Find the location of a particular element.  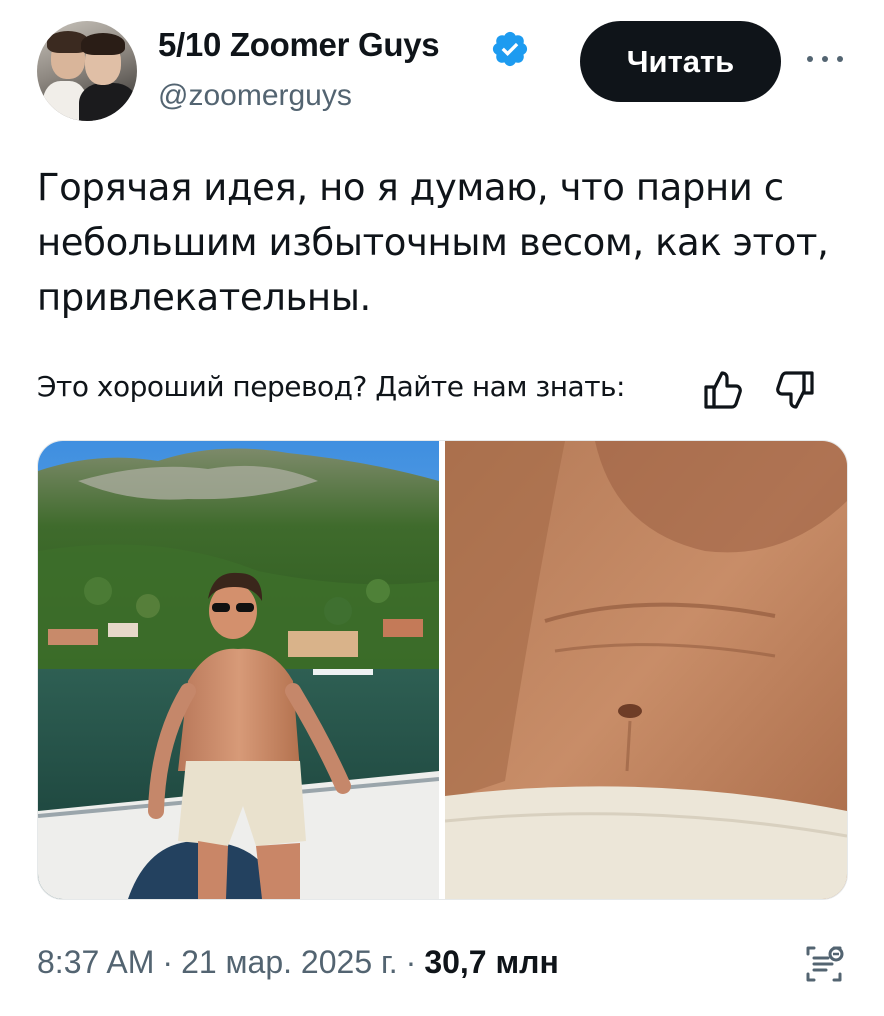

read-button: Читать is located at coordinates (680, 61).